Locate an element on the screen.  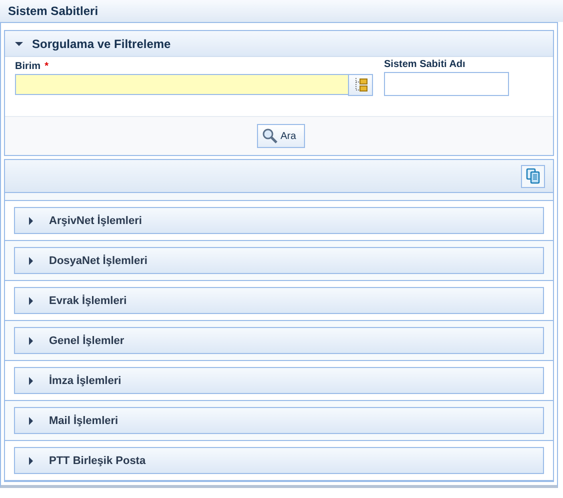
group-header: PTT Birleşik Posta is located at coordinates (279, 460).